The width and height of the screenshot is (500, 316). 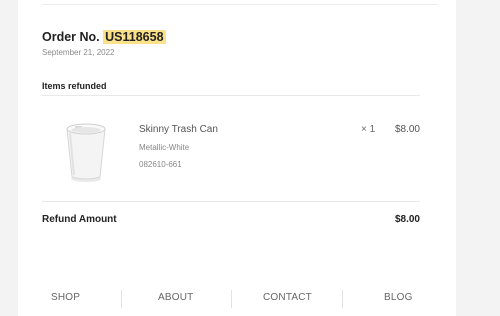 I want to click on footer-nav: SHOP ABOUT CONTACT BLOG, so click(x=237, y=299).